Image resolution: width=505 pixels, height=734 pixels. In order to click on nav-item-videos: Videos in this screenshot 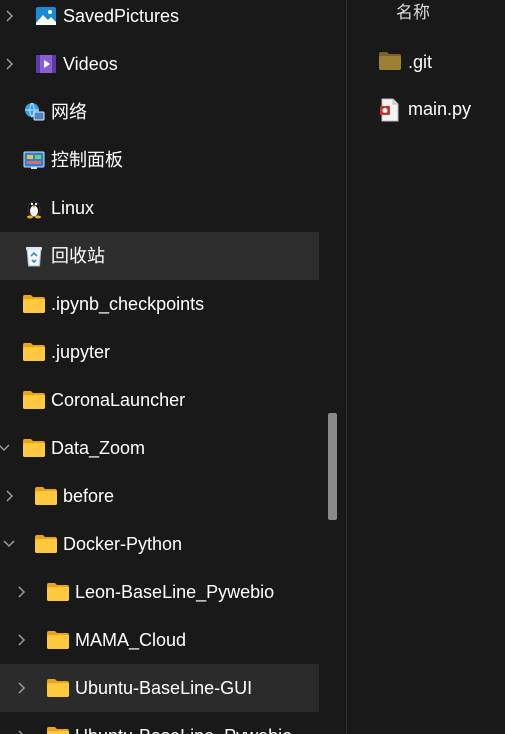, I will do `click(159, 64)`.